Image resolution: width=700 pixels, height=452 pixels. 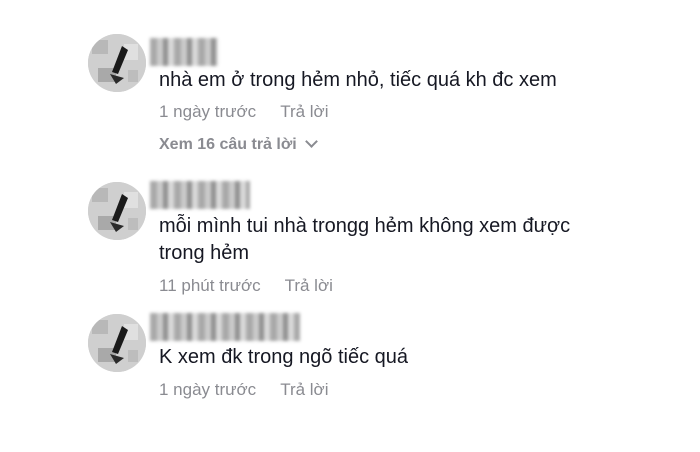 I want to click on comment-time: 11 phút trước, so click(x=210, y=285).